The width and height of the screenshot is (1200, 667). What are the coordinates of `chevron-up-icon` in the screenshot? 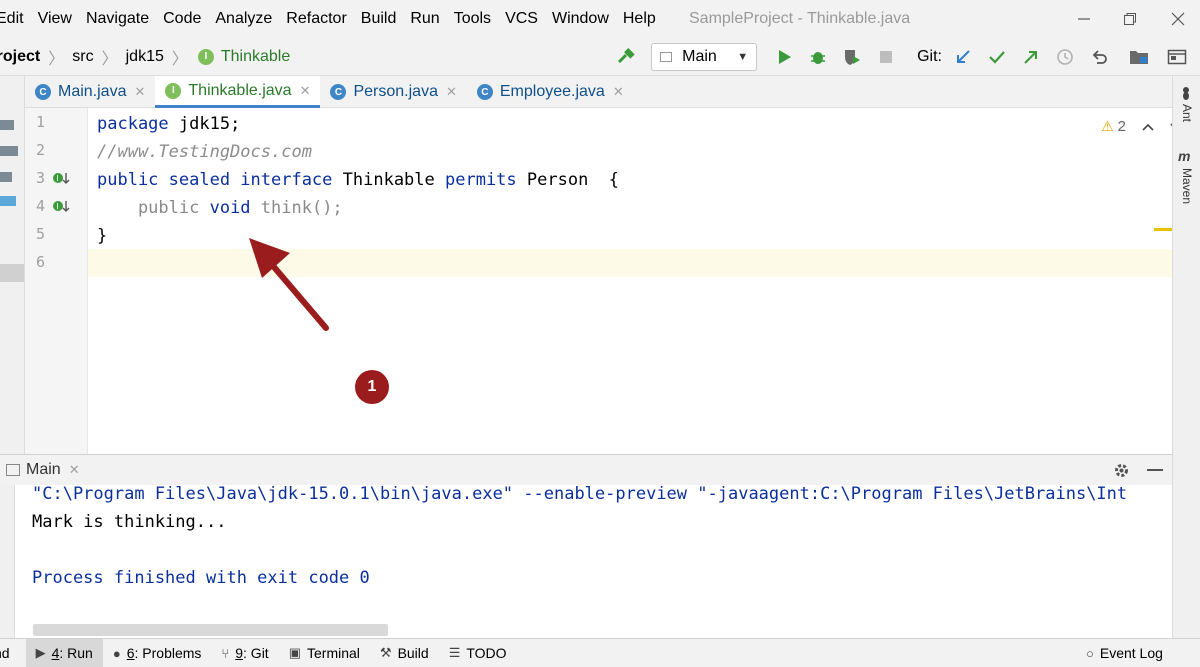 It's located at (1148, 126).